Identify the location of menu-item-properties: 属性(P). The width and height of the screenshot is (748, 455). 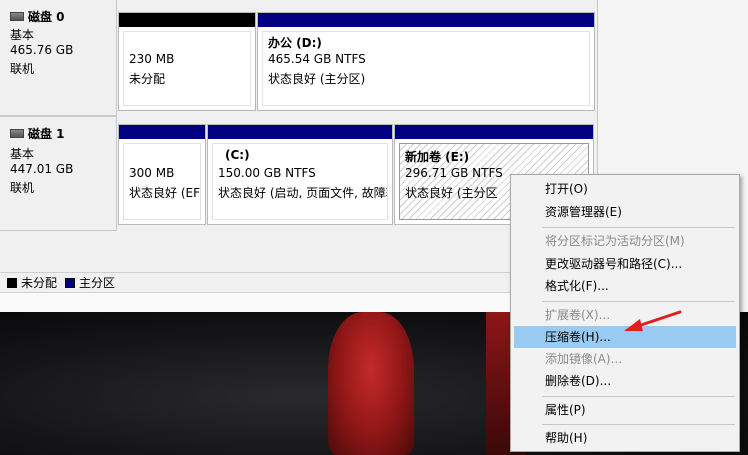
(625, 410).